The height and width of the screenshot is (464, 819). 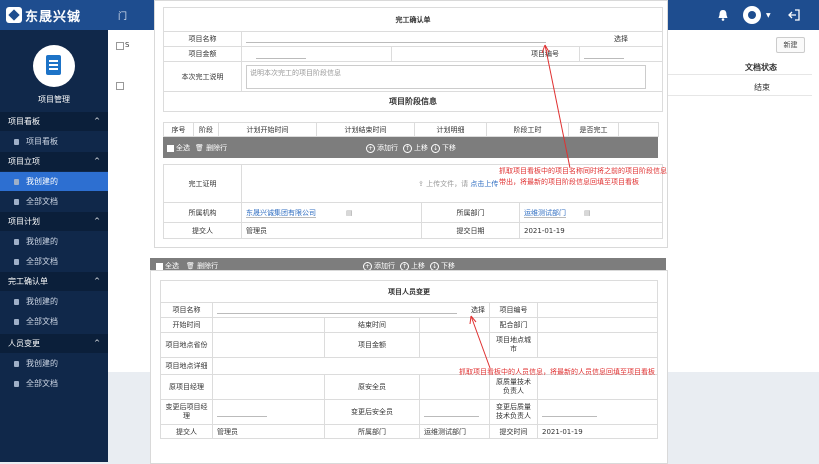 What do you see at coordinates (520, 206) in the screenshot?
I see `annotation-arrows` at bounding box center [520, 206].